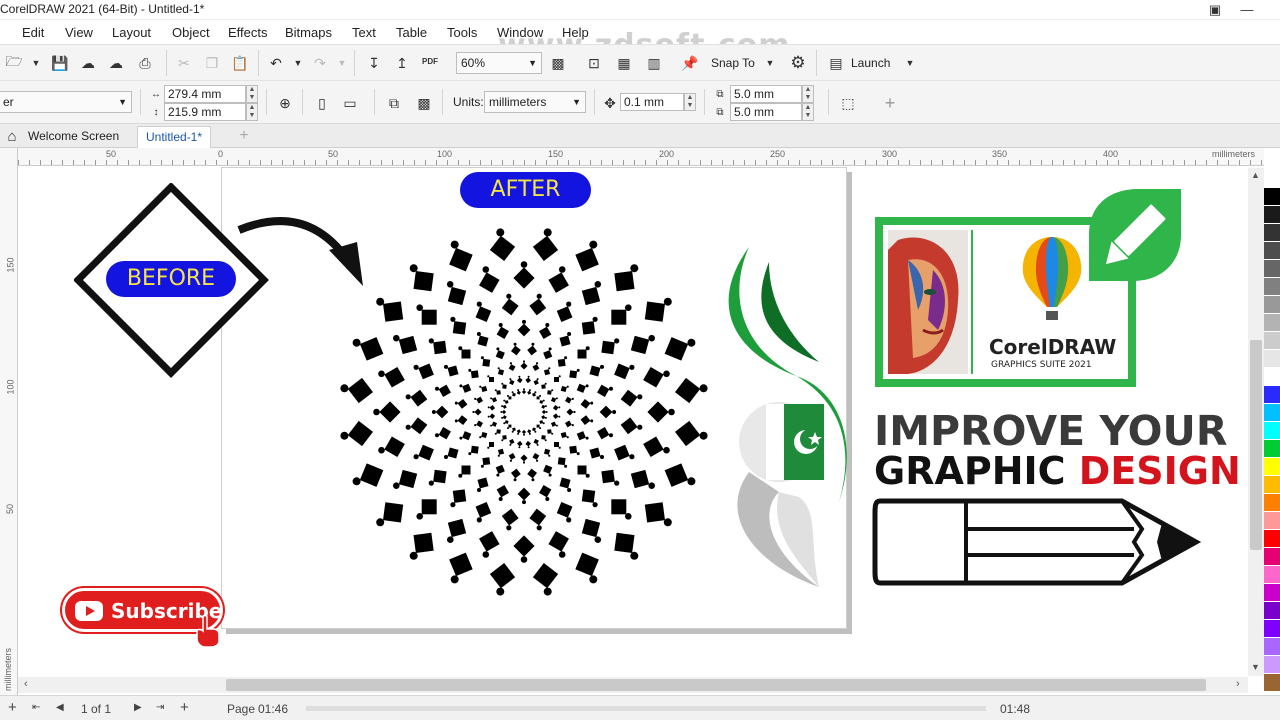  What do you see at coordinates (66, 102) in the screenshot?
I see `page-preset-dropdown: er ▼` at bounding box center [66, 102].